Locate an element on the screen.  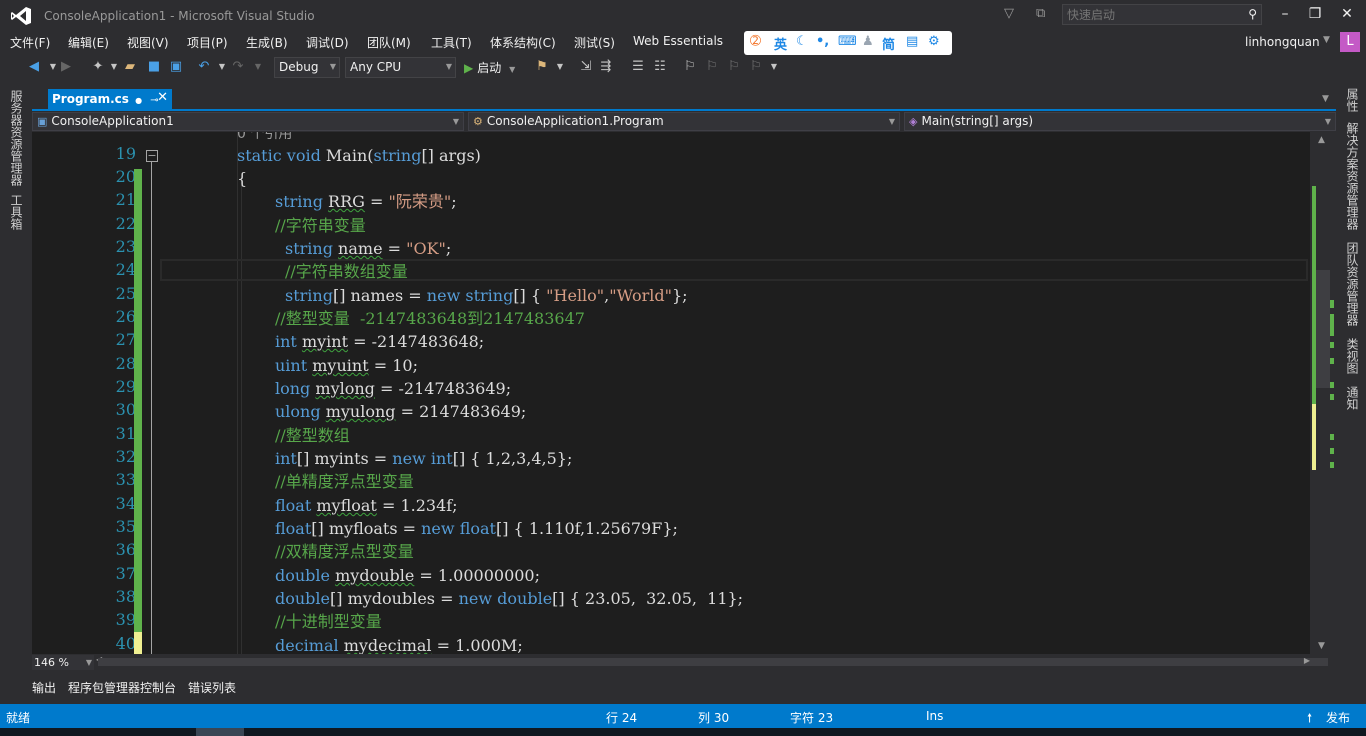
collapse-region-icon: − is located at coordinates (152, 156).